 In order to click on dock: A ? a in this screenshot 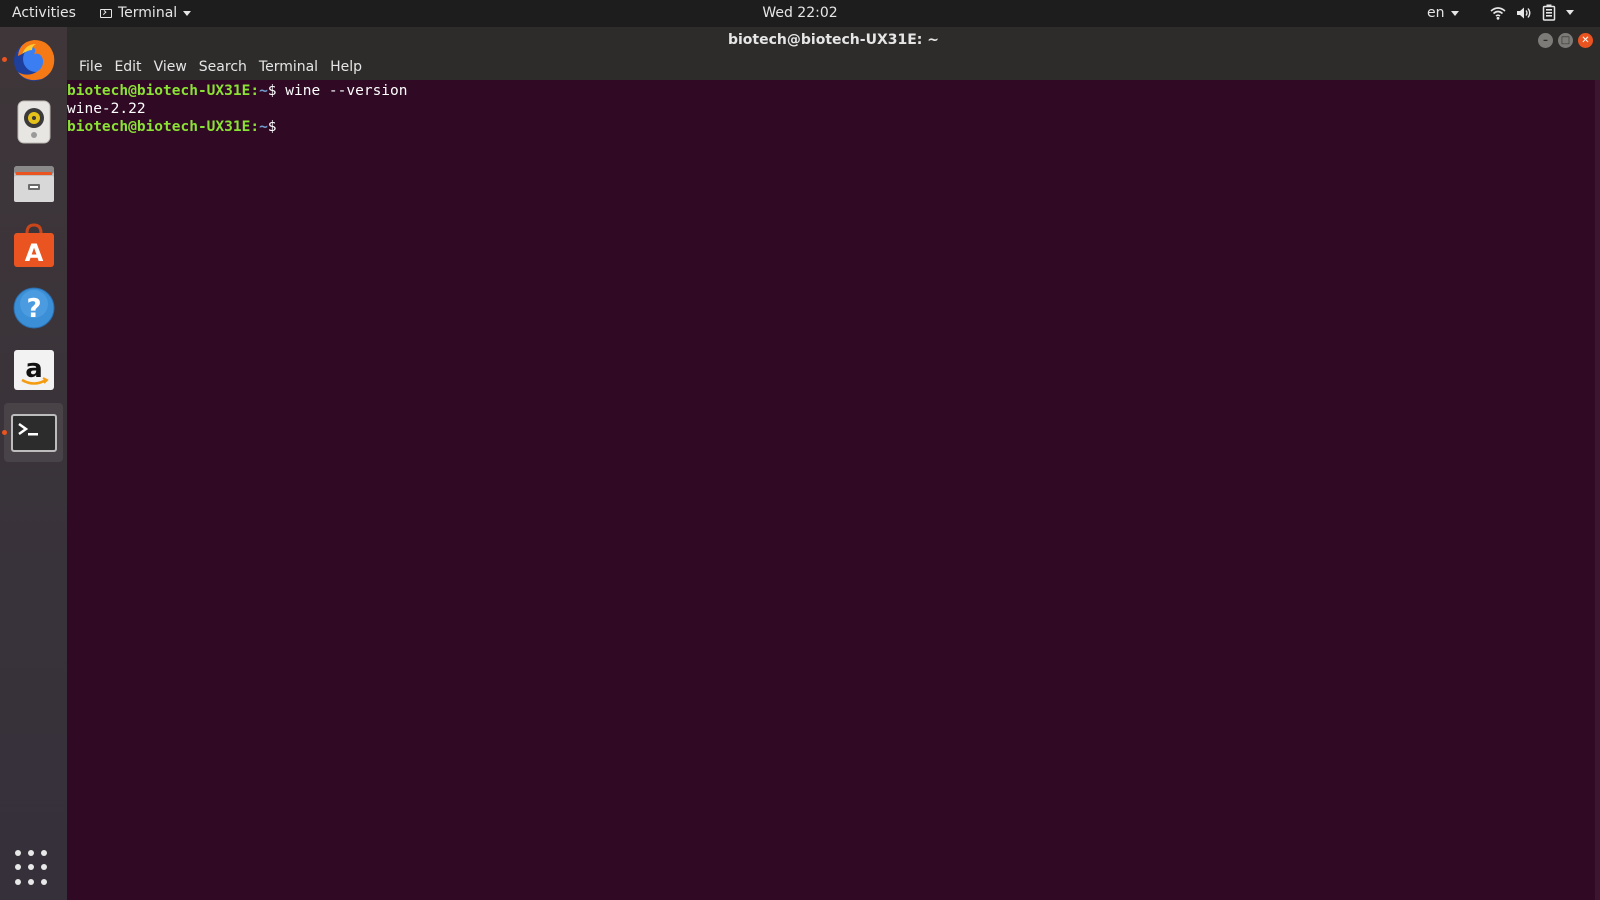, I will do `click(33, 463)`.